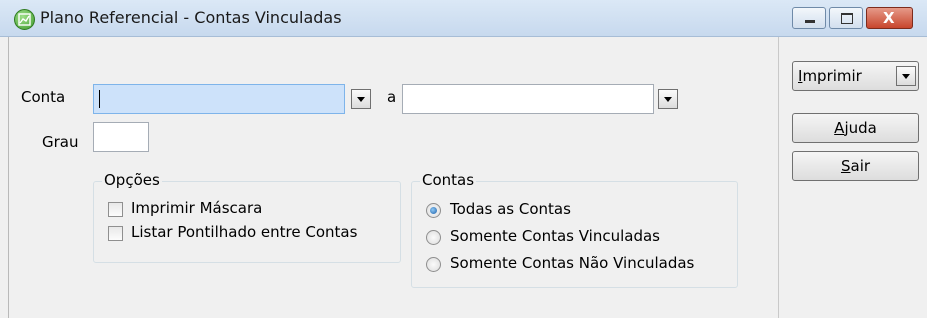 The width and height of the screenshot is (927, 318). I want to click on exit-label: air, so click(860, 166).